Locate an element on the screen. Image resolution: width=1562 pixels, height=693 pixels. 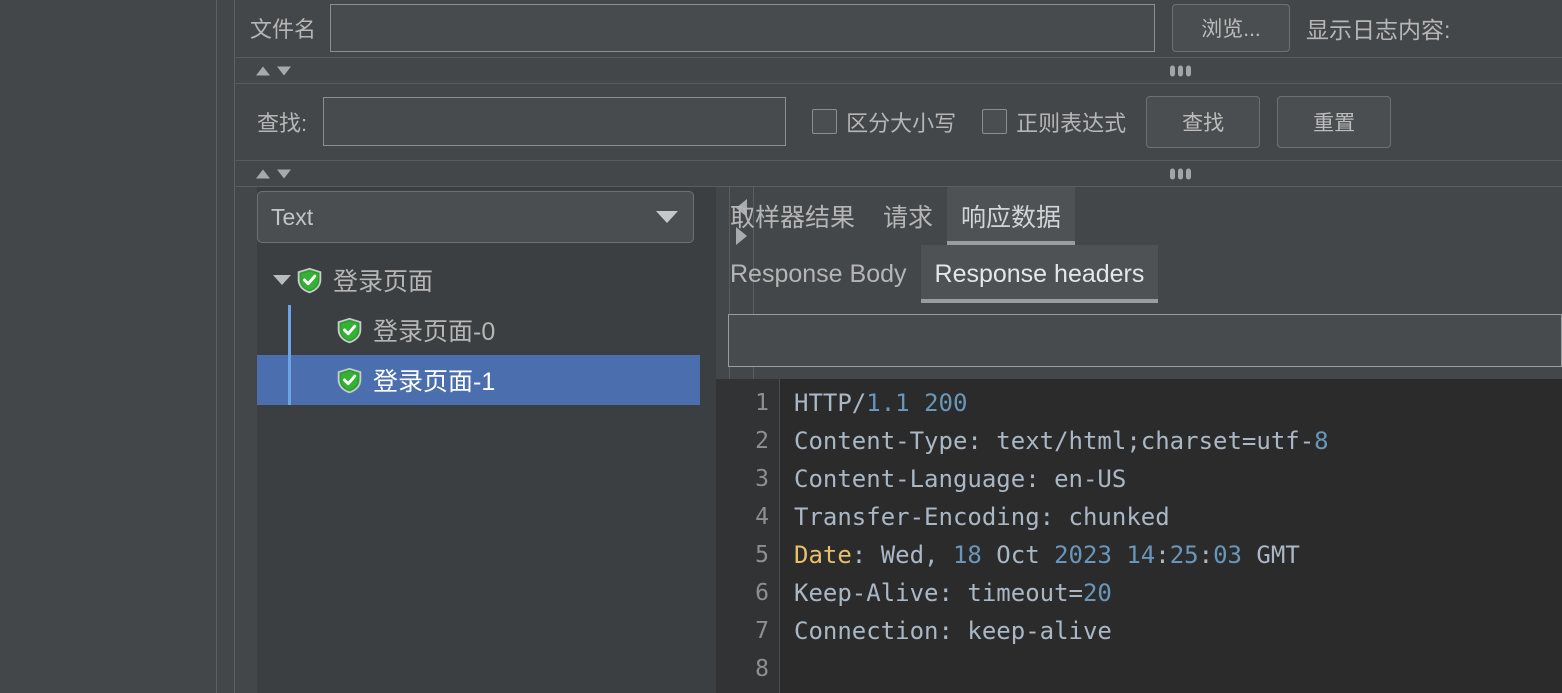
line-number: 4 is located at coordinates (762, 517).